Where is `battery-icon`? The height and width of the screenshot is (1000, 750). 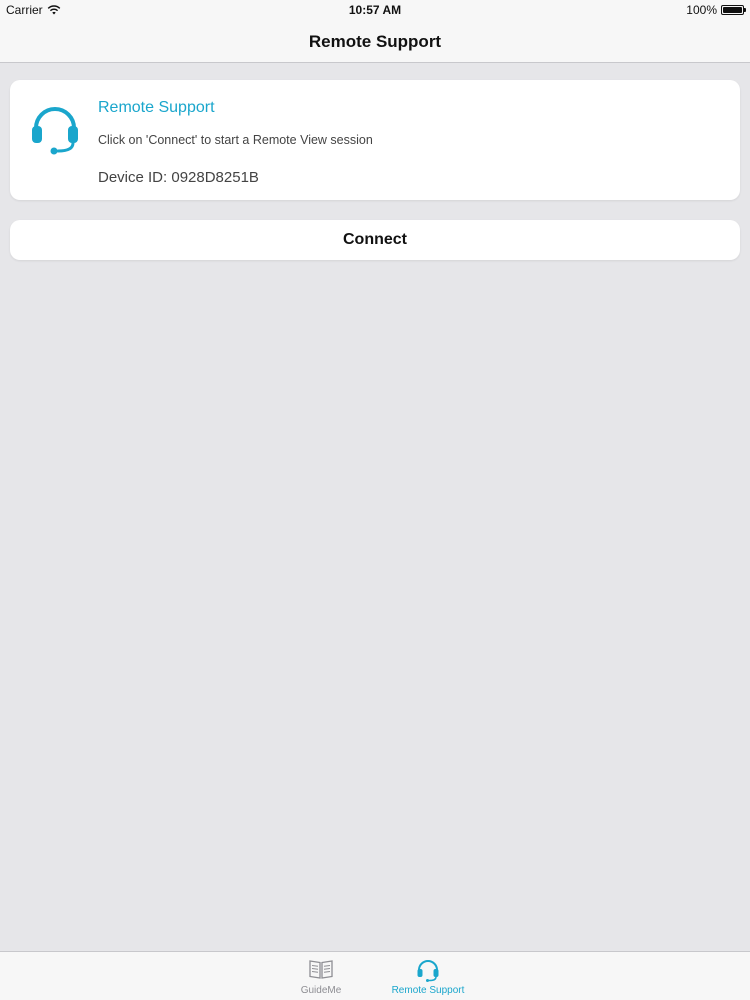 battery-icon is located at coordinates (733, 10).